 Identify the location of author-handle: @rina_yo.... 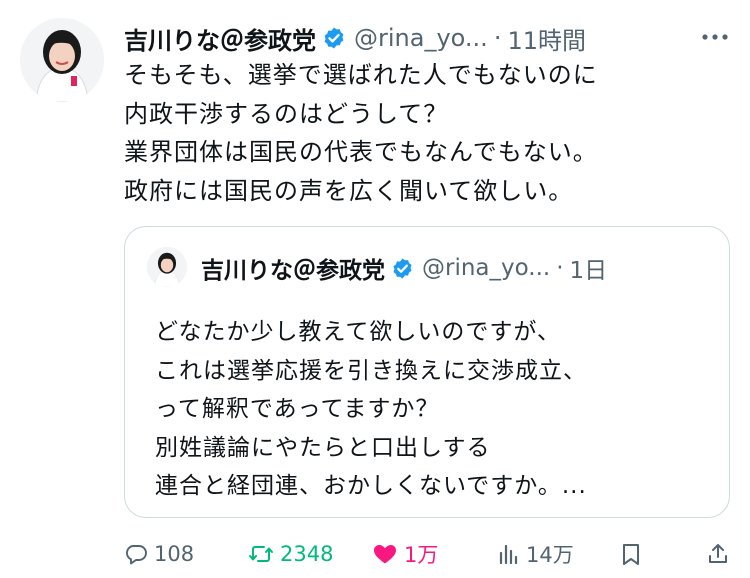
(421, 38).